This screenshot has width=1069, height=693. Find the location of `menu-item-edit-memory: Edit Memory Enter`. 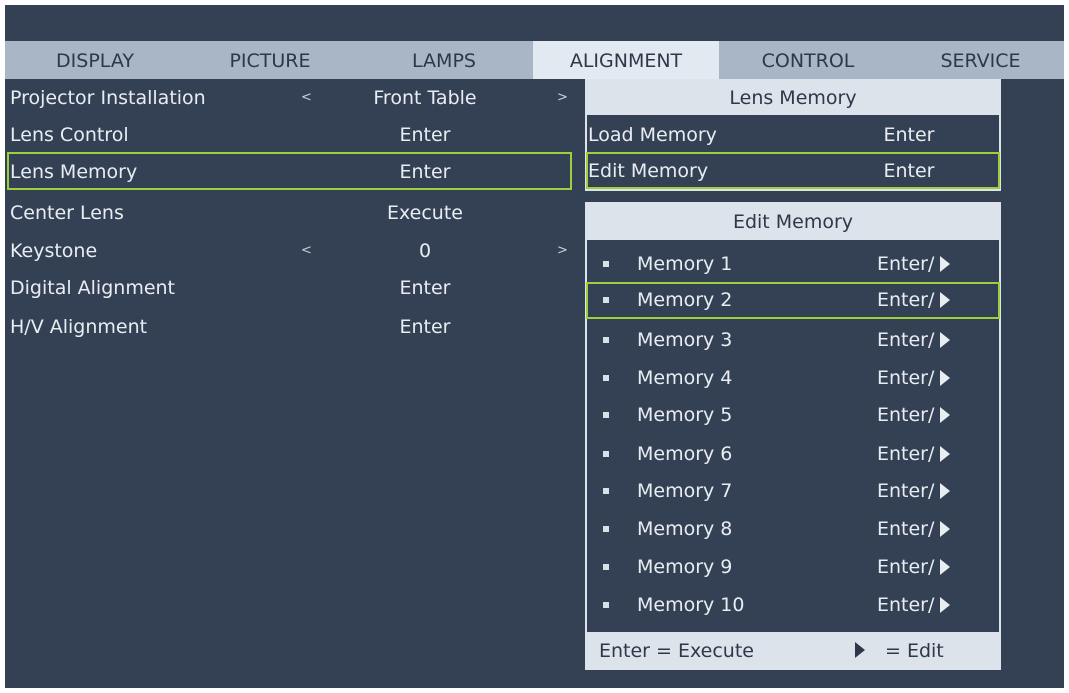

menu-item-edit-memory: Edit Memory Enter is located at coordinates (793, 171).